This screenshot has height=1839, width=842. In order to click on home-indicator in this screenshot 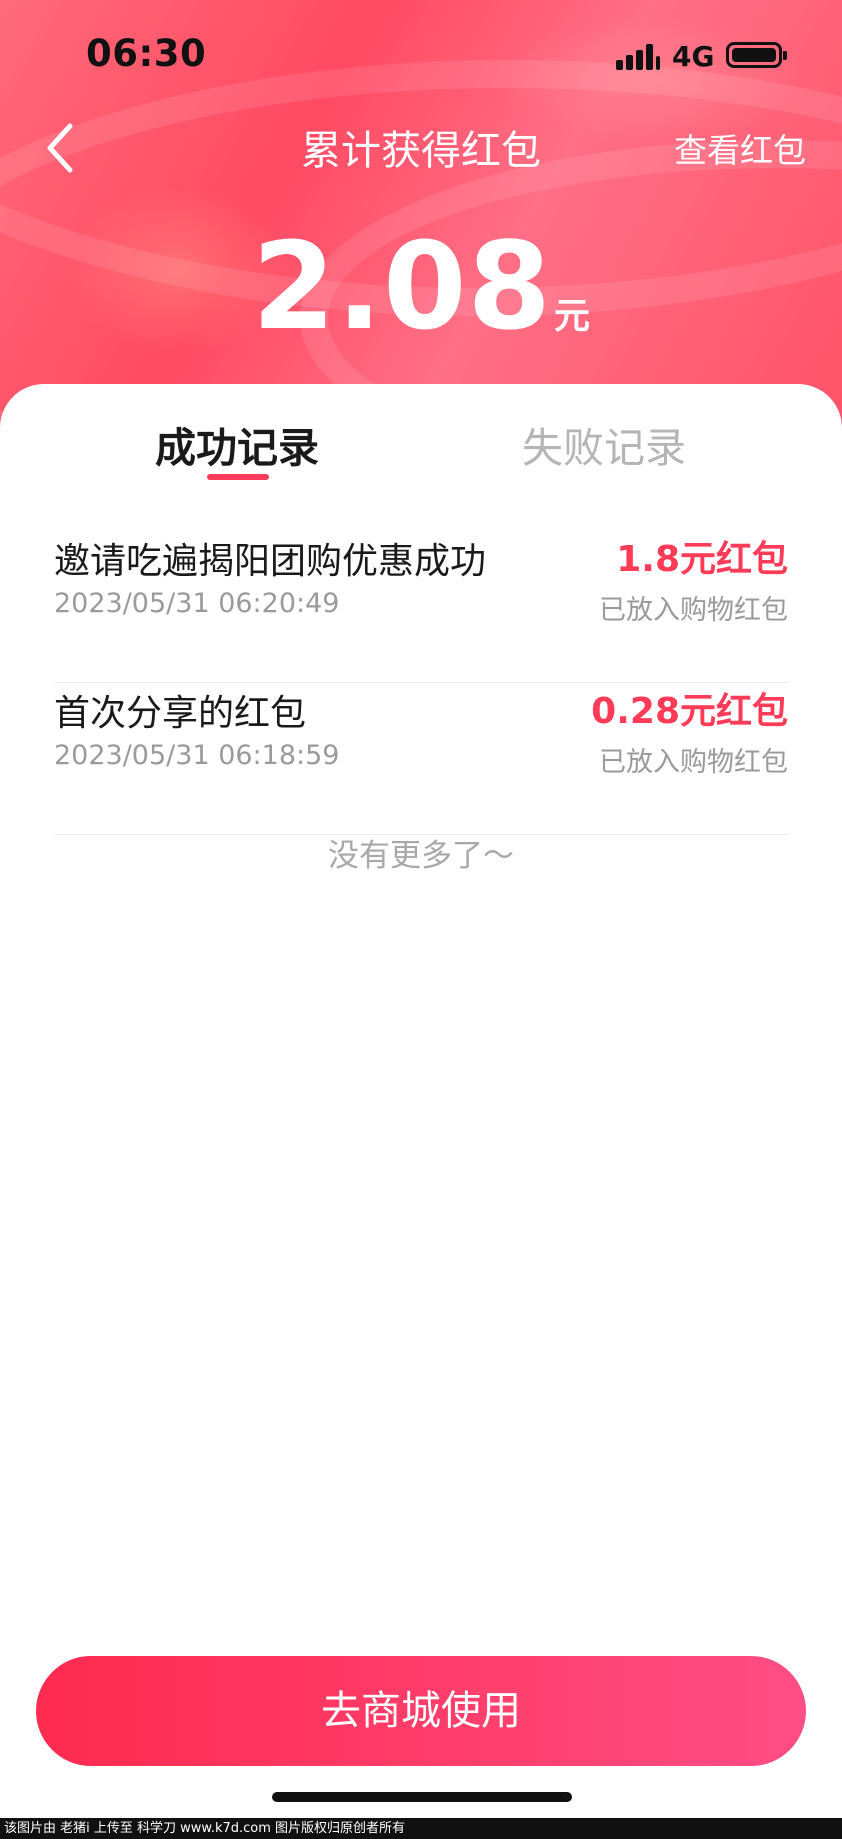, I will do `click(422, 1797)`.